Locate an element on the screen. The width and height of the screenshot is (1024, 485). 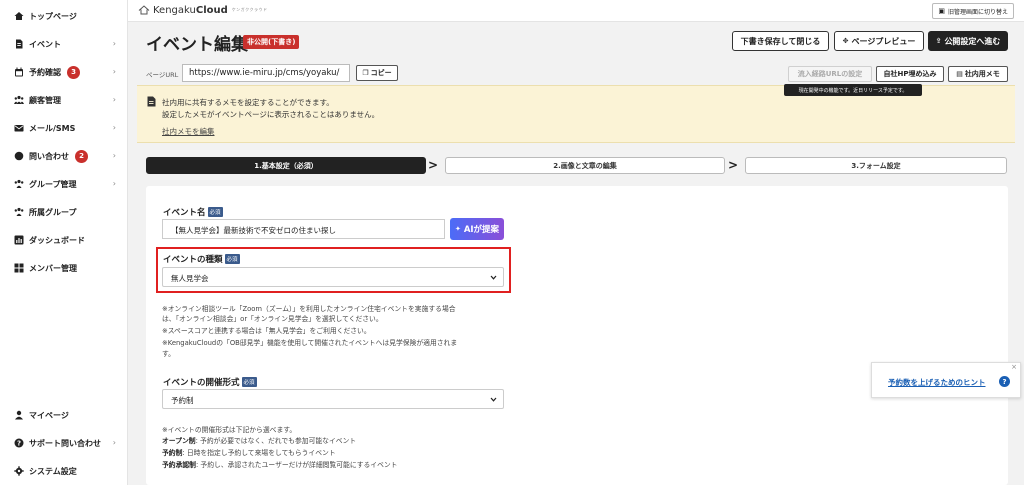
page-preview-label: ページプレビュー is located at coordinates (883, 41).